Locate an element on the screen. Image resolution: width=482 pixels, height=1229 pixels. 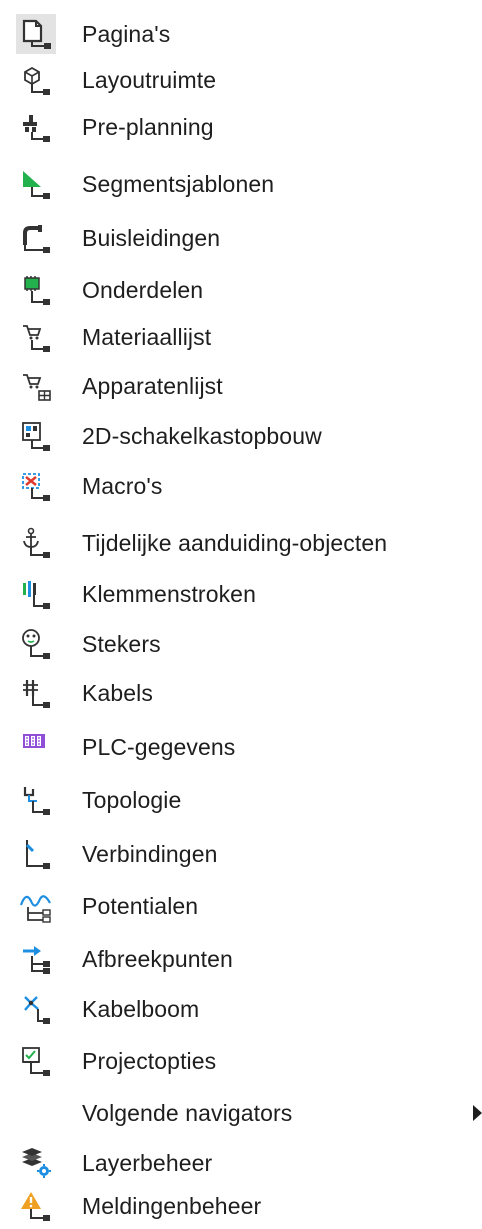
terminal-strip-icon is located at coordinates (36, 594).